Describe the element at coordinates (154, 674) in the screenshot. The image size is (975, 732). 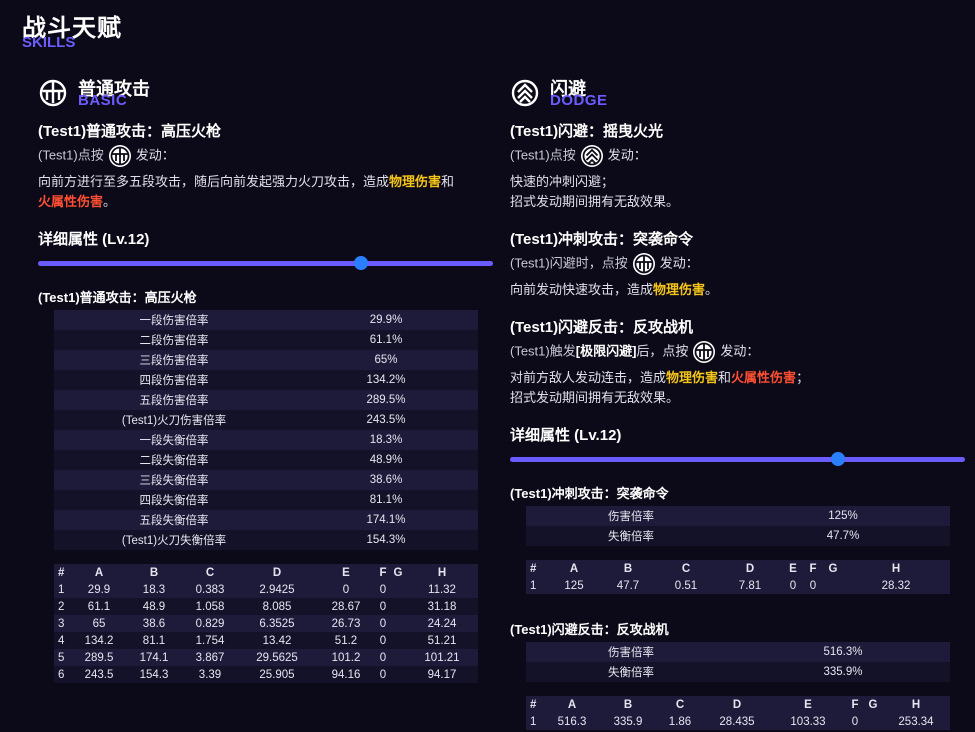
I see `table-cell: 154.3` at that location.